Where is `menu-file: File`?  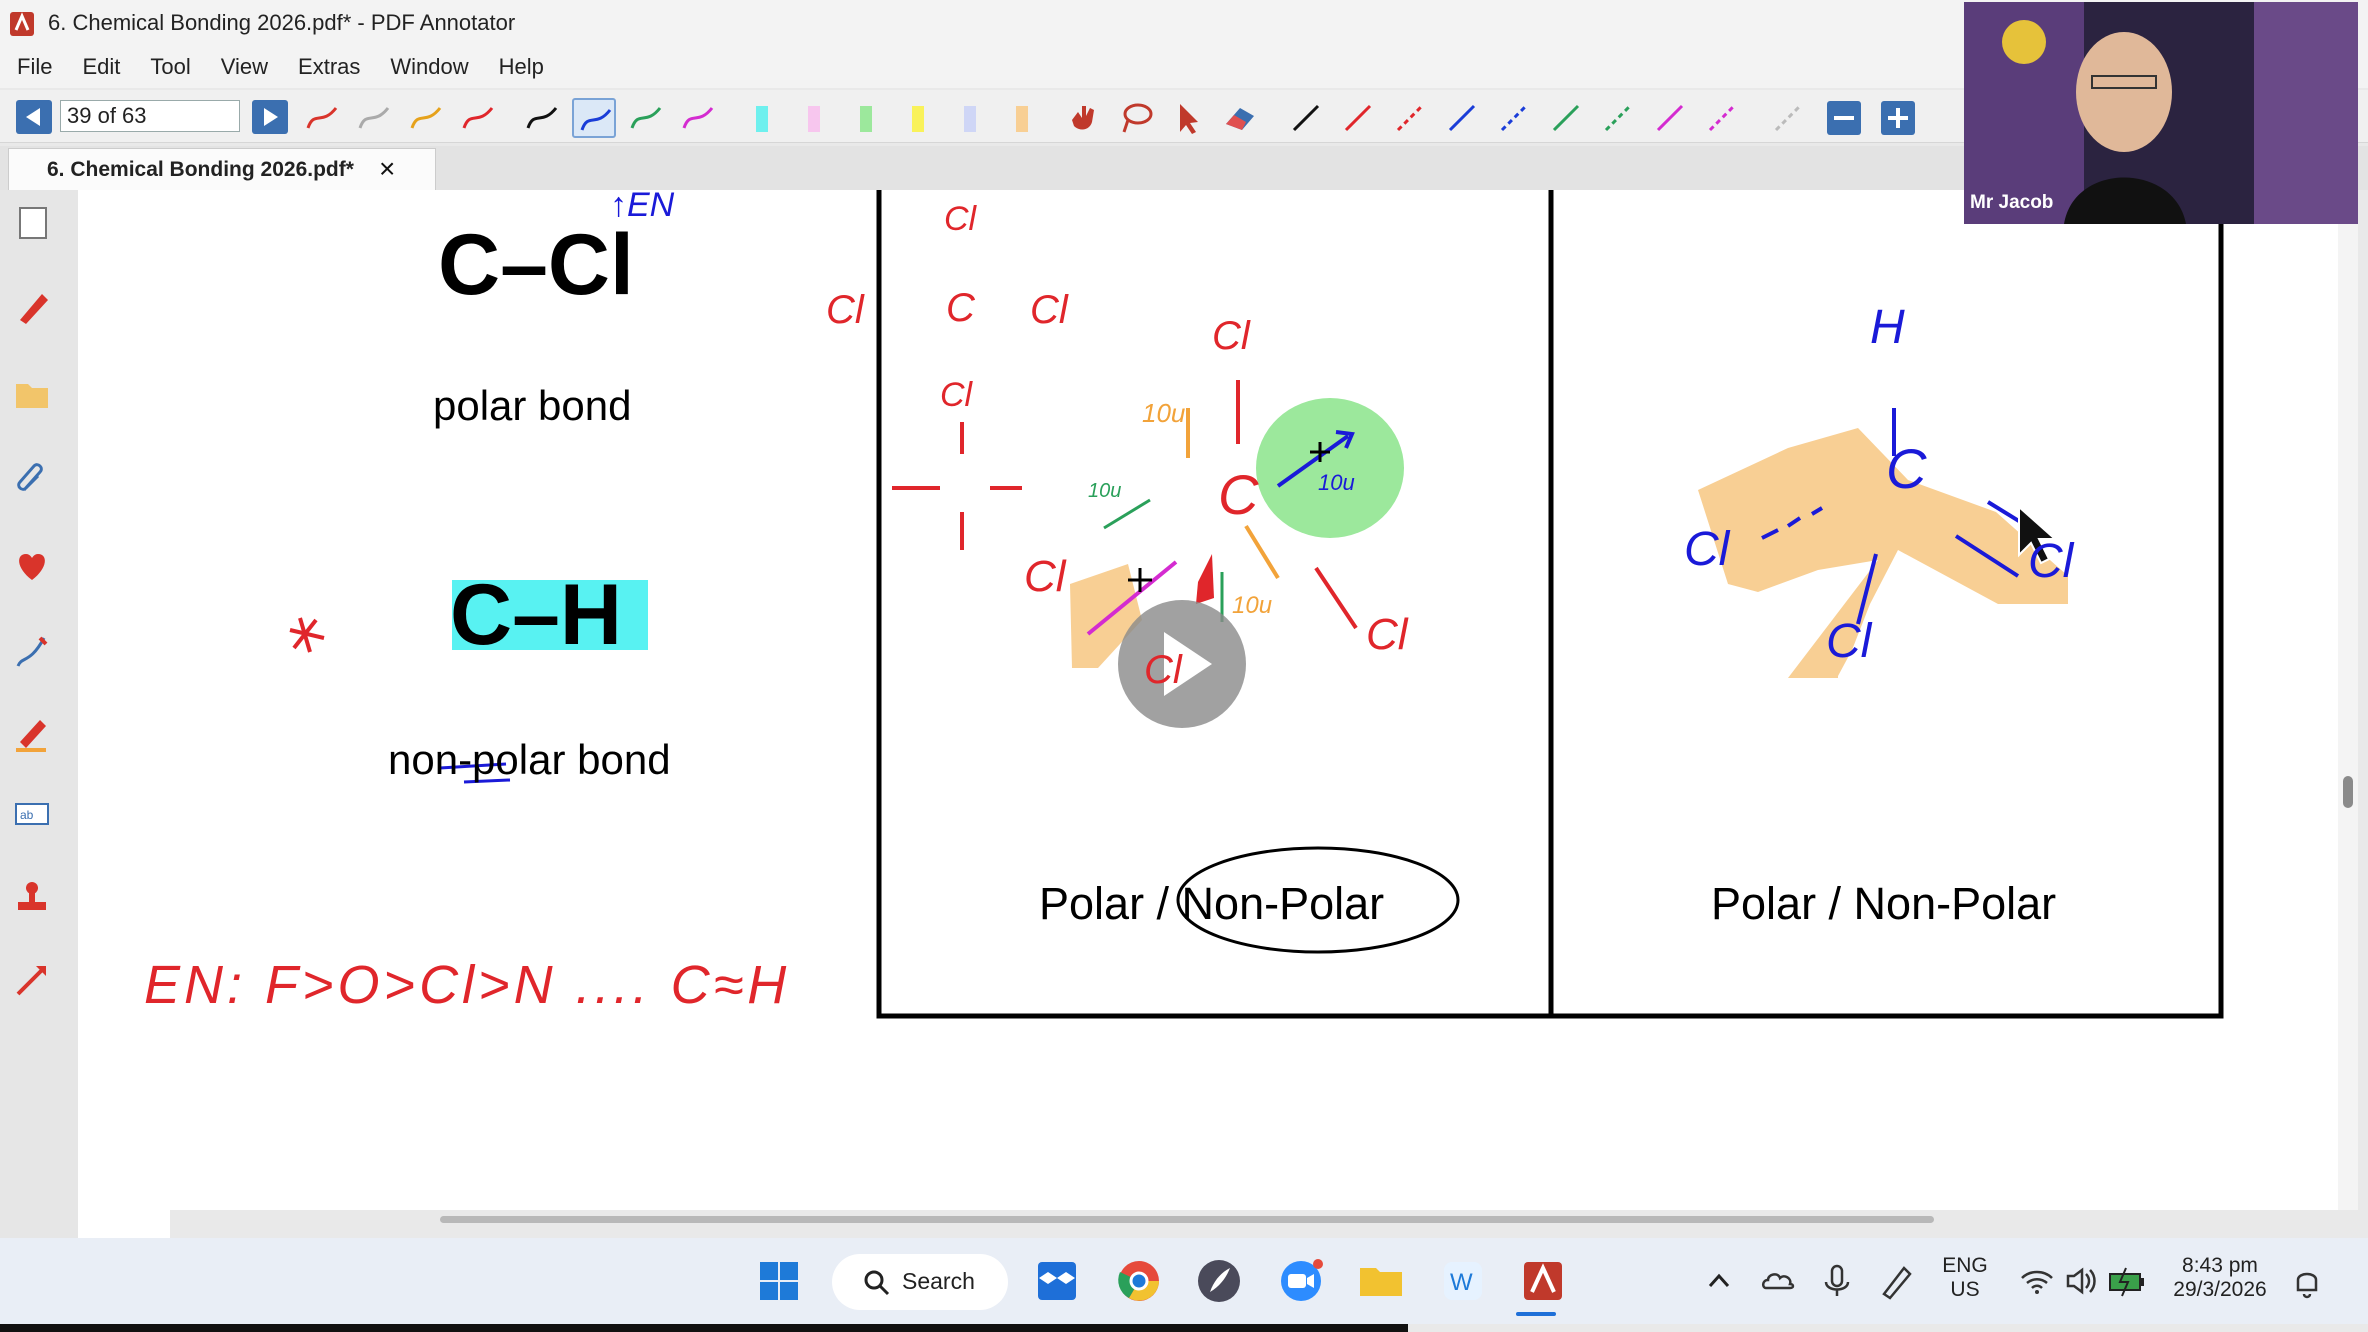
menu-file: File is located at coordinates (32, 68).